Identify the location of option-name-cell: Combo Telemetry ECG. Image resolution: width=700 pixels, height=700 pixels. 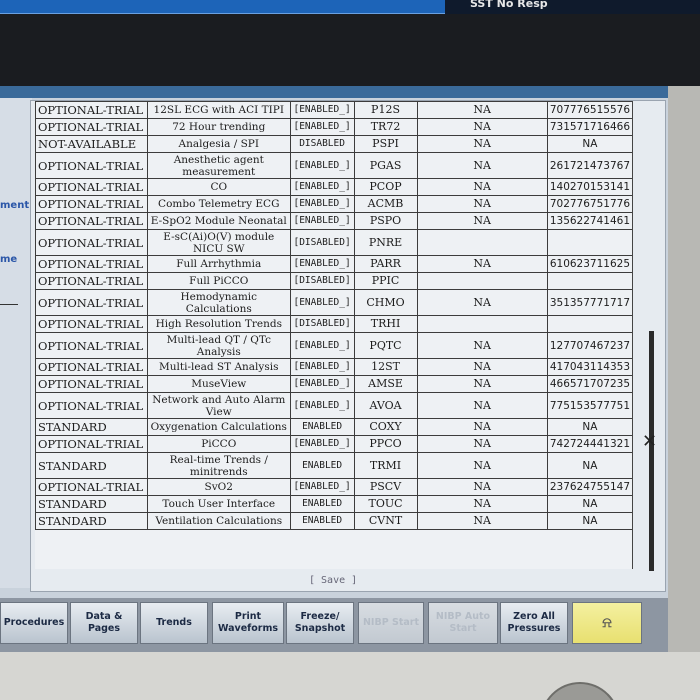
(218, 204).